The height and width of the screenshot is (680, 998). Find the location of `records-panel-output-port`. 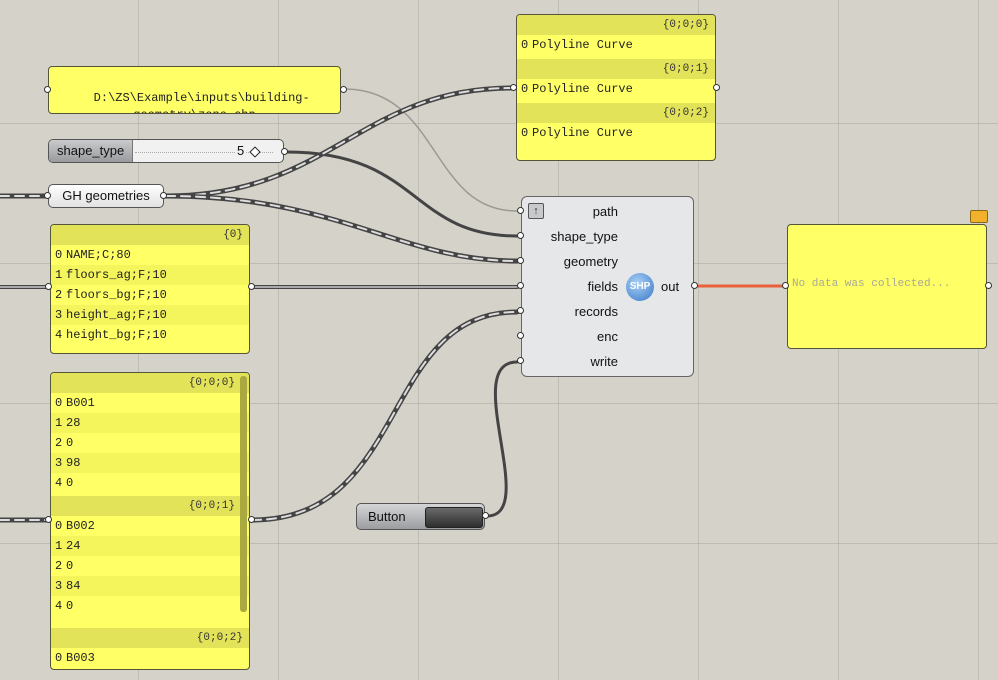

records-panel-output-port is located at coordinates (251, 519).